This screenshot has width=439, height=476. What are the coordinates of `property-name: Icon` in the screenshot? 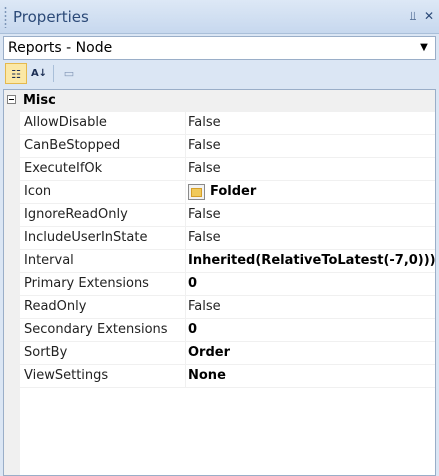 It's located at (38, 191).